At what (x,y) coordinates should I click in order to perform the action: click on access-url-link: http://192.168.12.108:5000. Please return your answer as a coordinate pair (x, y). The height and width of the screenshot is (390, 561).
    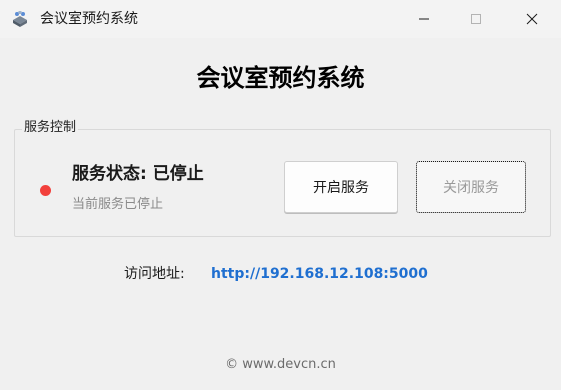
    Looking at the image, I should click on (319, 274).